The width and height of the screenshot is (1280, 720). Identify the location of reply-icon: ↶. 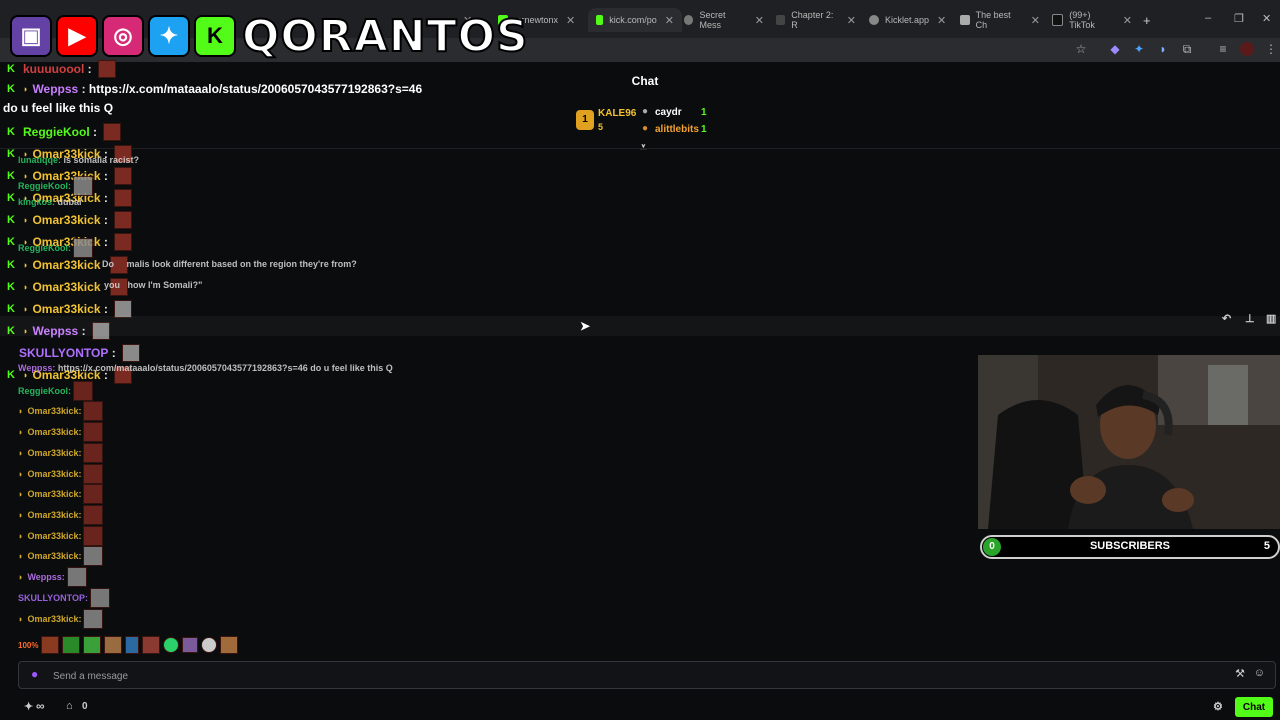
(1226, 318).